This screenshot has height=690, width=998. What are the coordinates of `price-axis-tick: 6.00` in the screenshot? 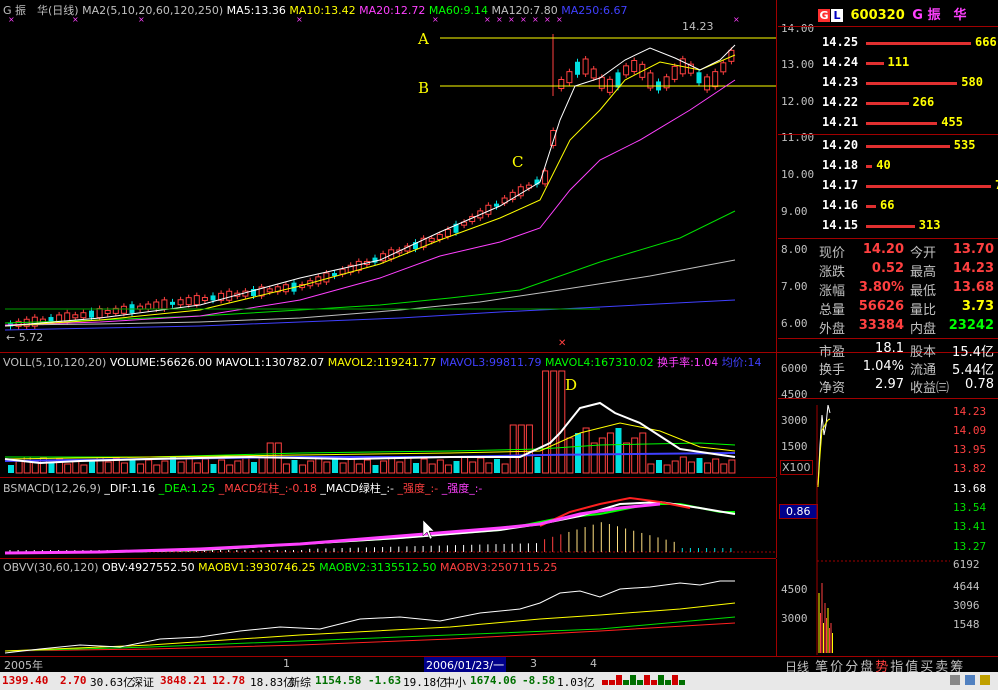 It's located at (794, 323).